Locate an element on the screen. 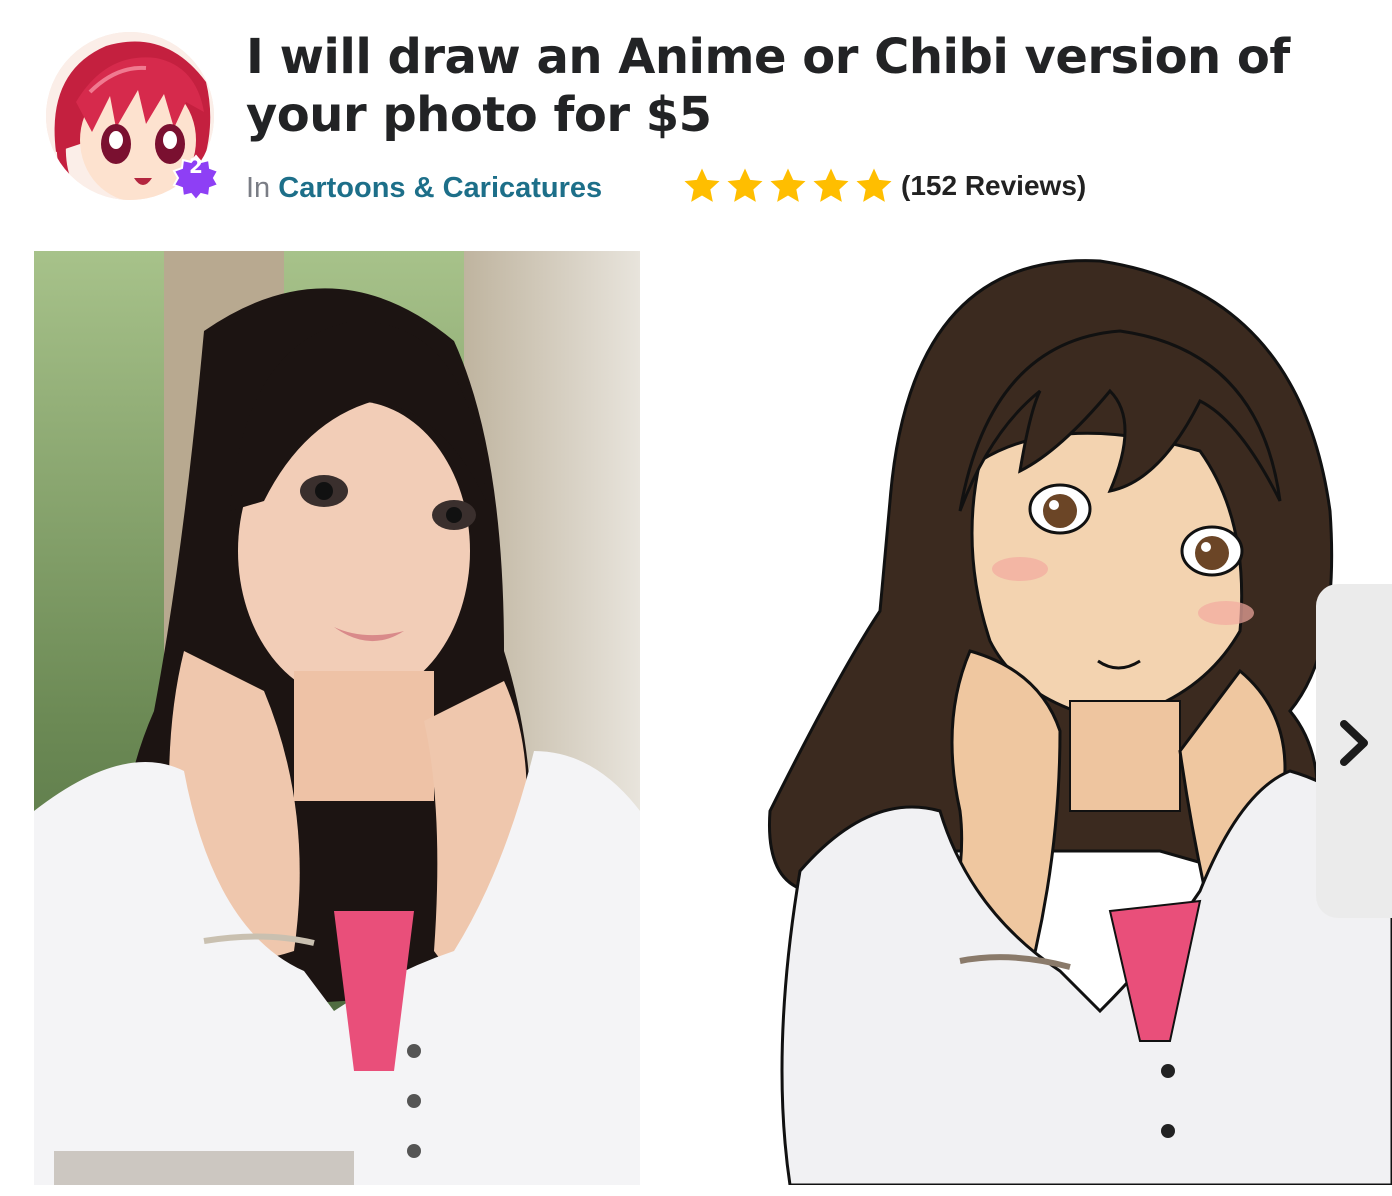 This screenshot has width=1392, height=1196. category-prefix: In is located at coordinates (258, 188).